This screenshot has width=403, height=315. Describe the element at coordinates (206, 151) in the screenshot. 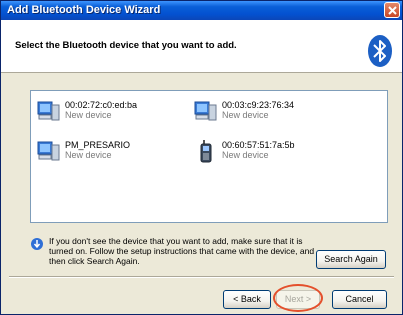

I see `phone-icon` at that location.